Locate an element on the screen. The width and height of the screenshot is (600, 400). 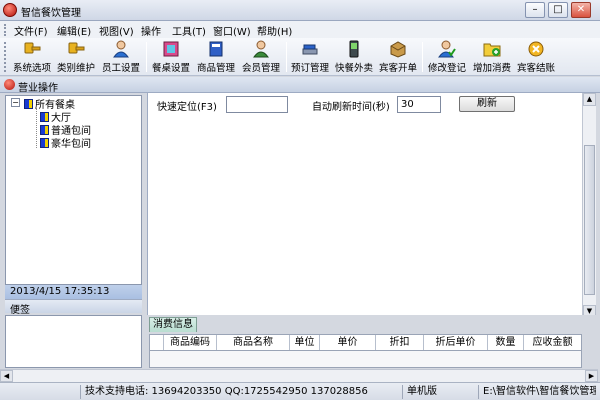
menu-window: 窗口(W) is located at coordinates (232, 30).